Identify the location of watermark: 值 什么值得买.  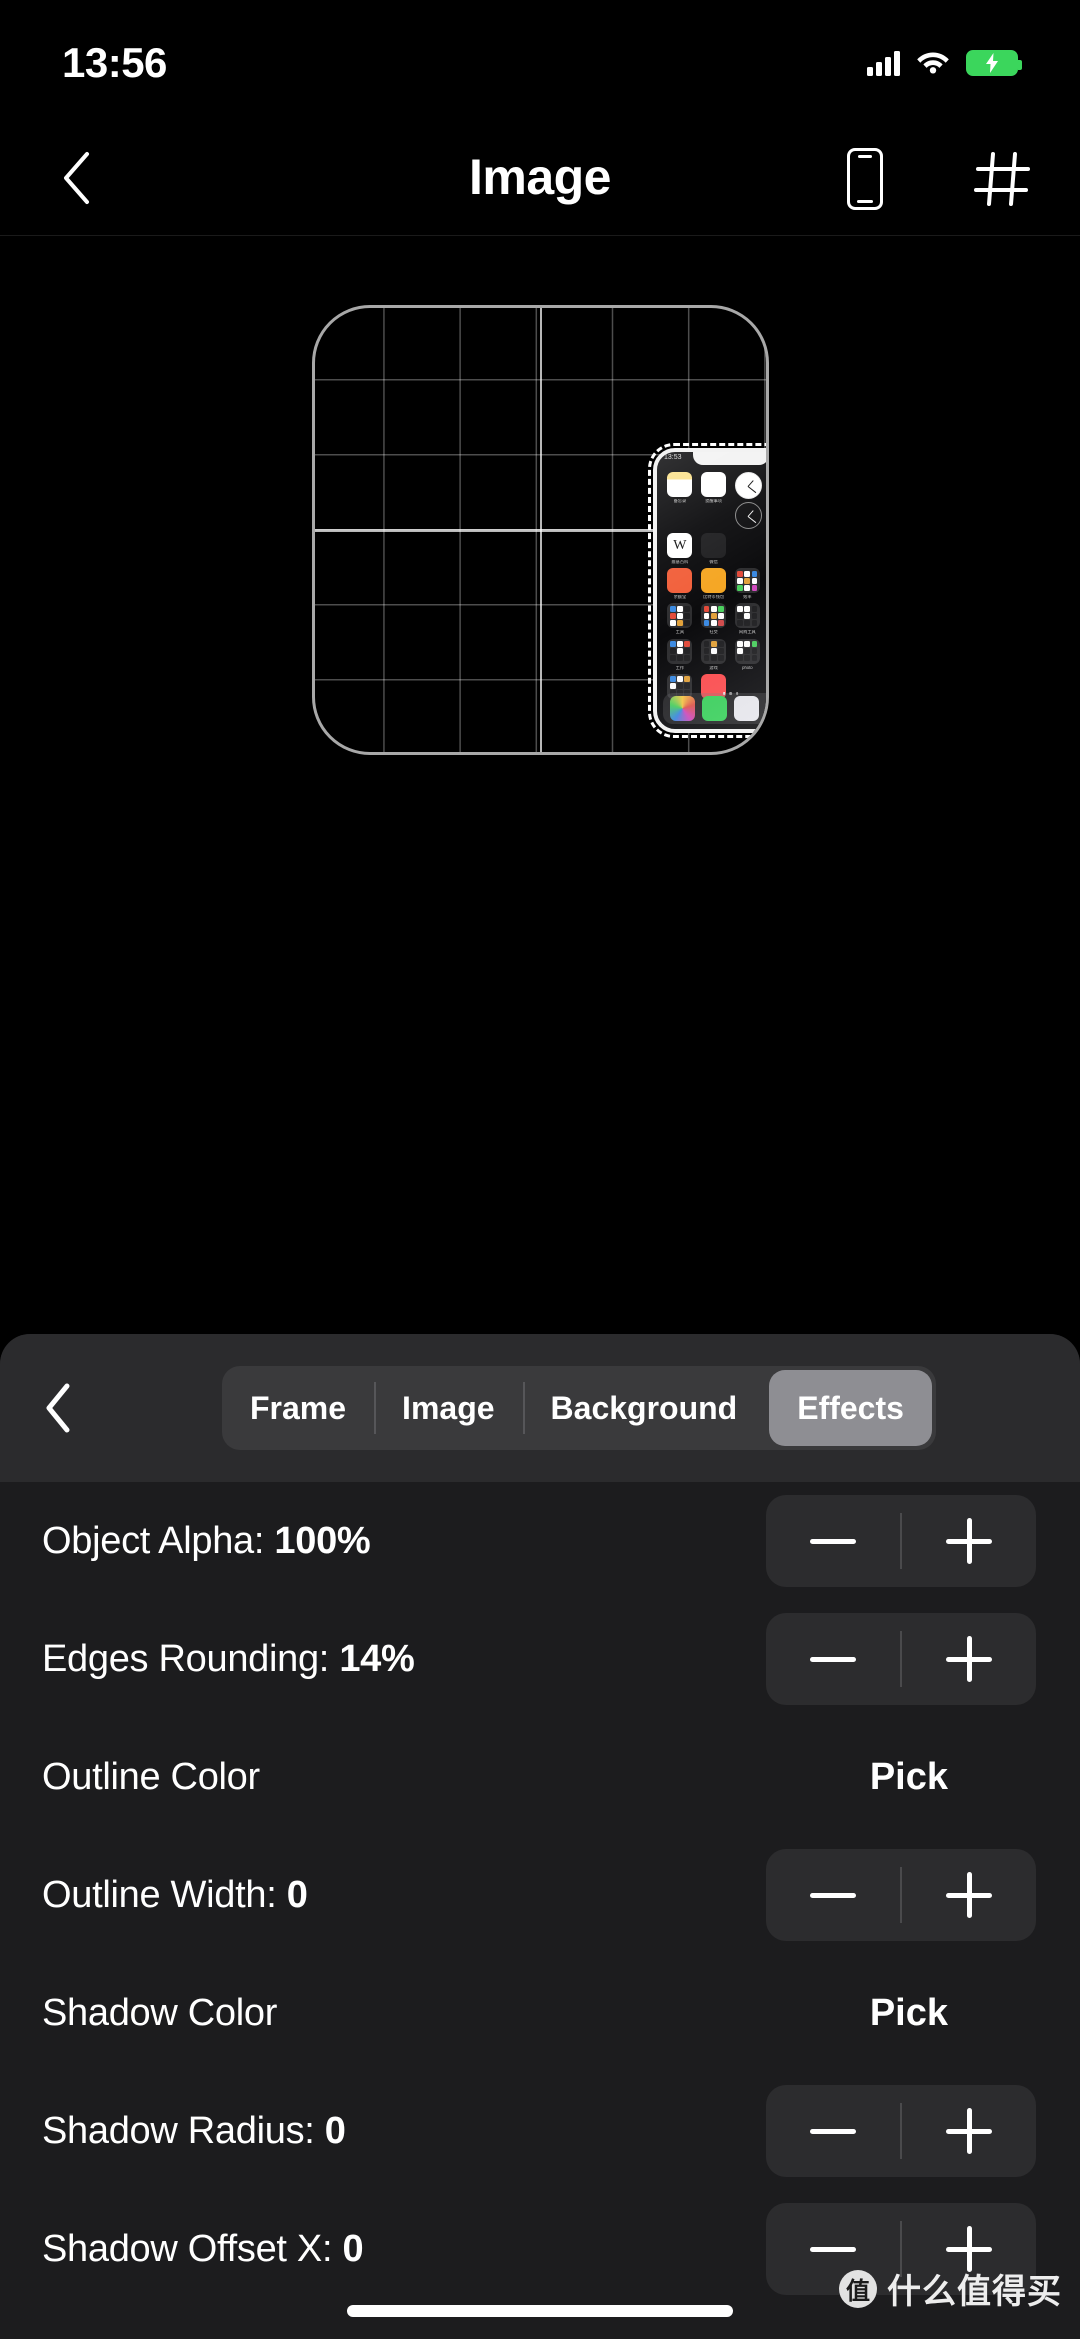
(950, 2288).